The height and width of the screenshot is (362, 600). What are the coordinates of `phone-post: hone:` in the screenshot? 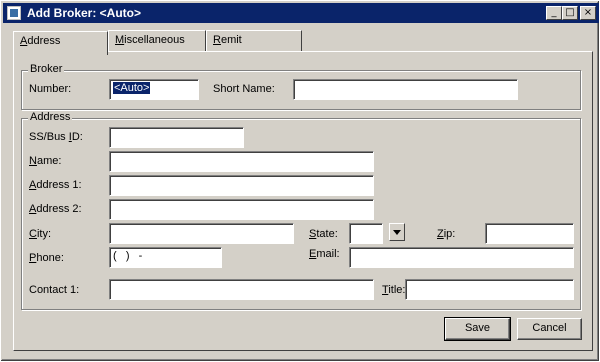 It's located at (50, 258).